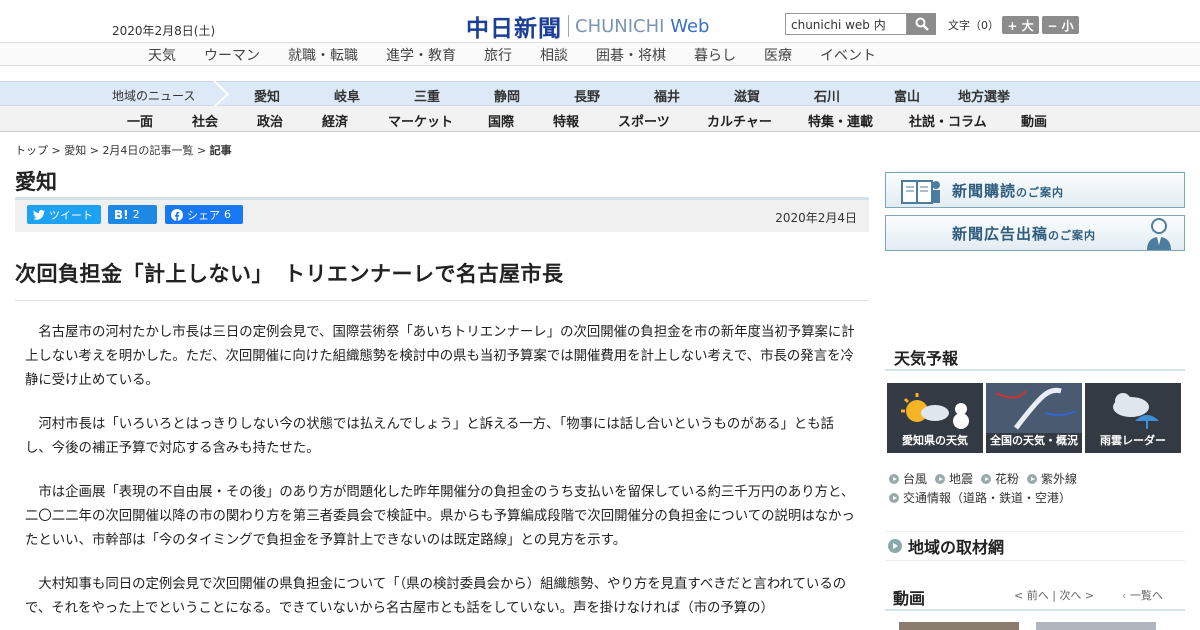 This screenshot has height=630, width=1200. Describe the element at coordinates (154, 96) in the screenshot. I see `region-nav-label: 地域のニュース` at that location.